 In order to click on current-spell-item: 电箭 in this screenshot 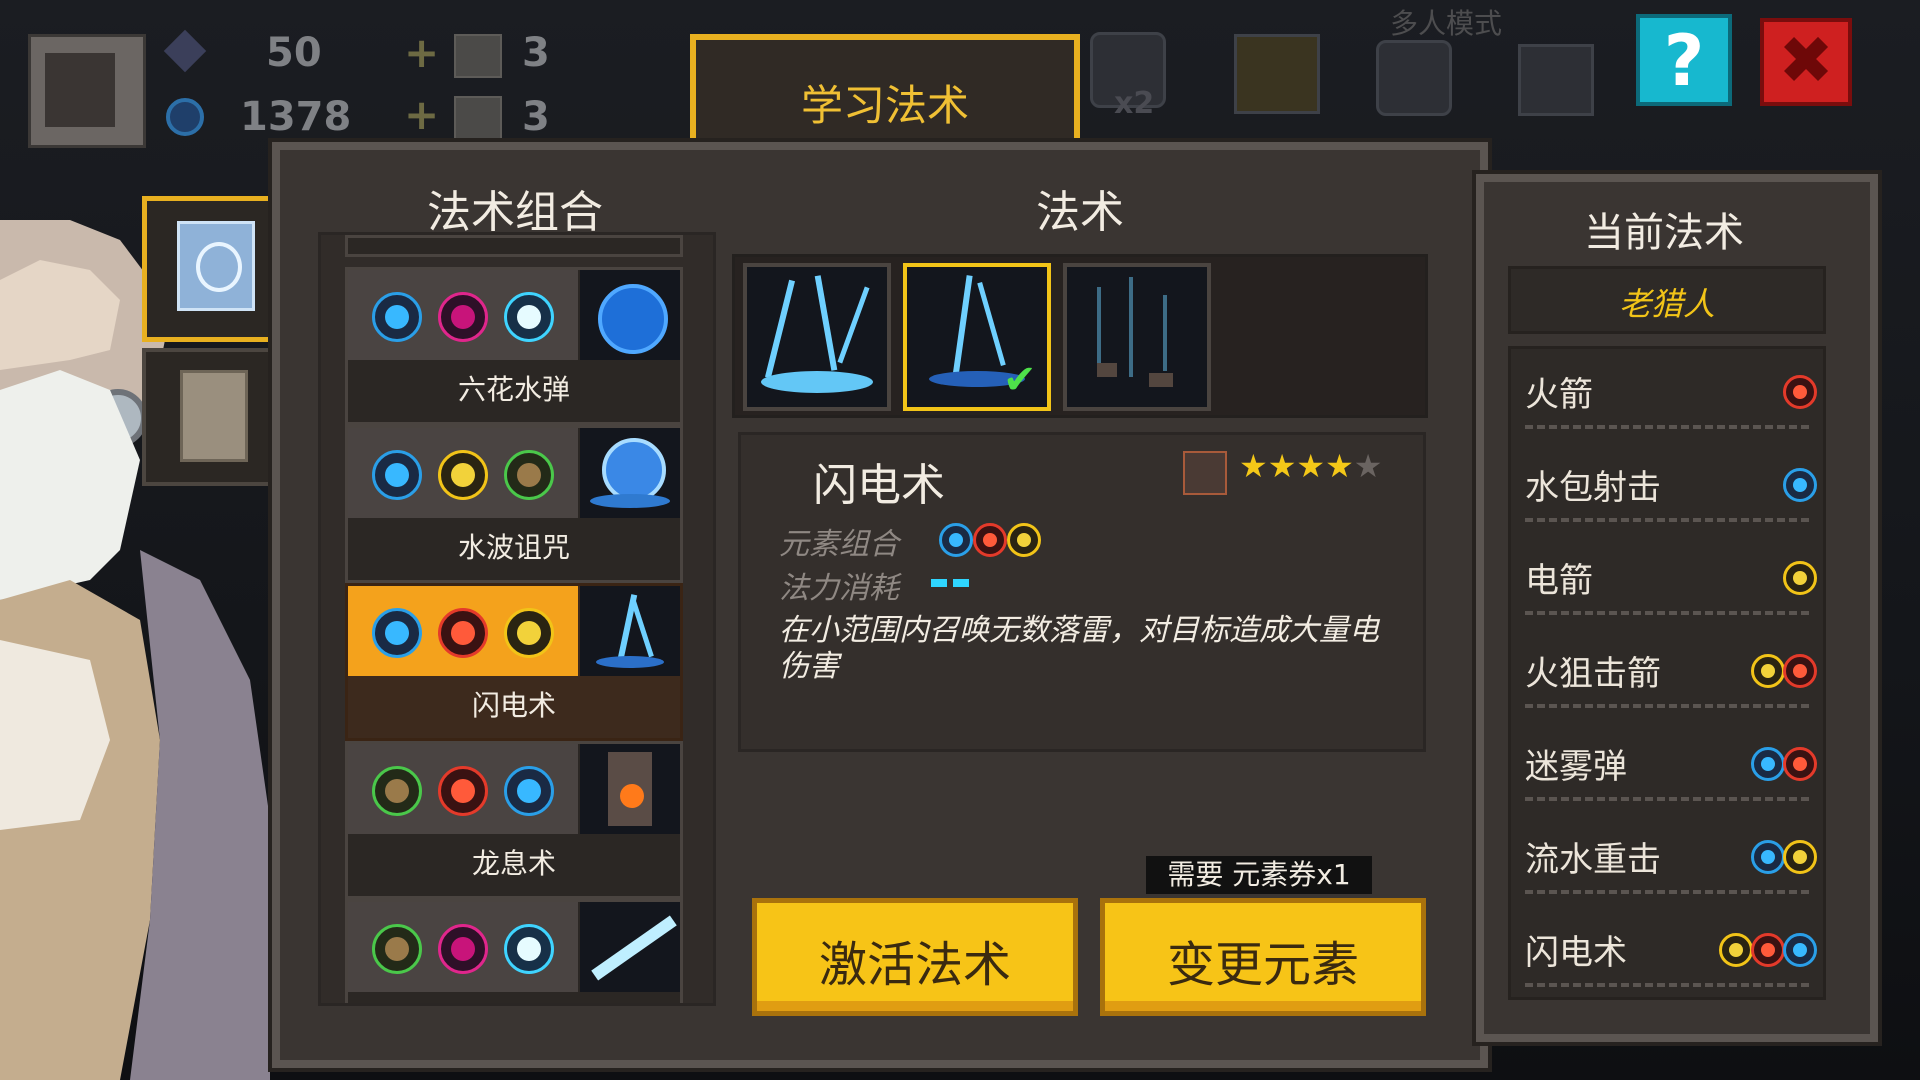, I will do `click(1667, 581)`.